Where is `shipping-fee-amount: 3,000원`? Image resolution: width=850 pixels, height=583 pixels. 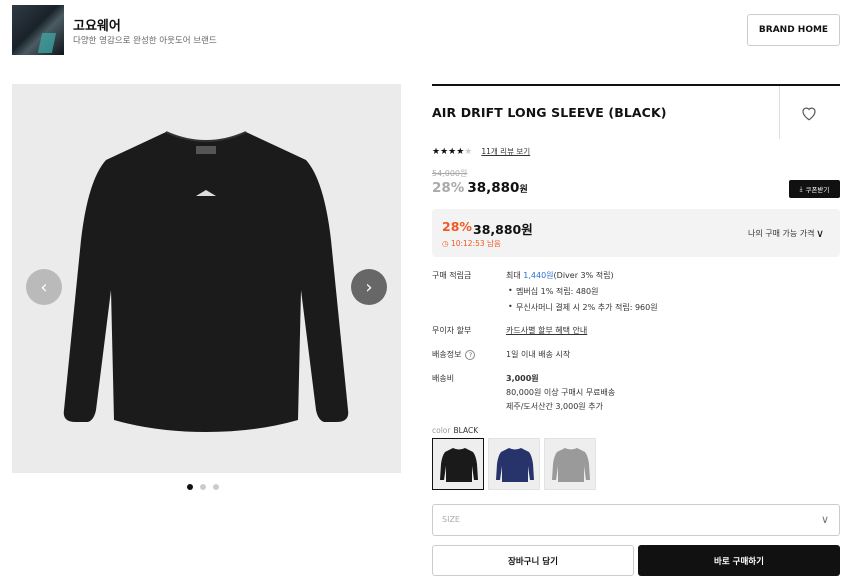
shipping-fee-amount: 3,000원 is located at coordinates (522, 378).